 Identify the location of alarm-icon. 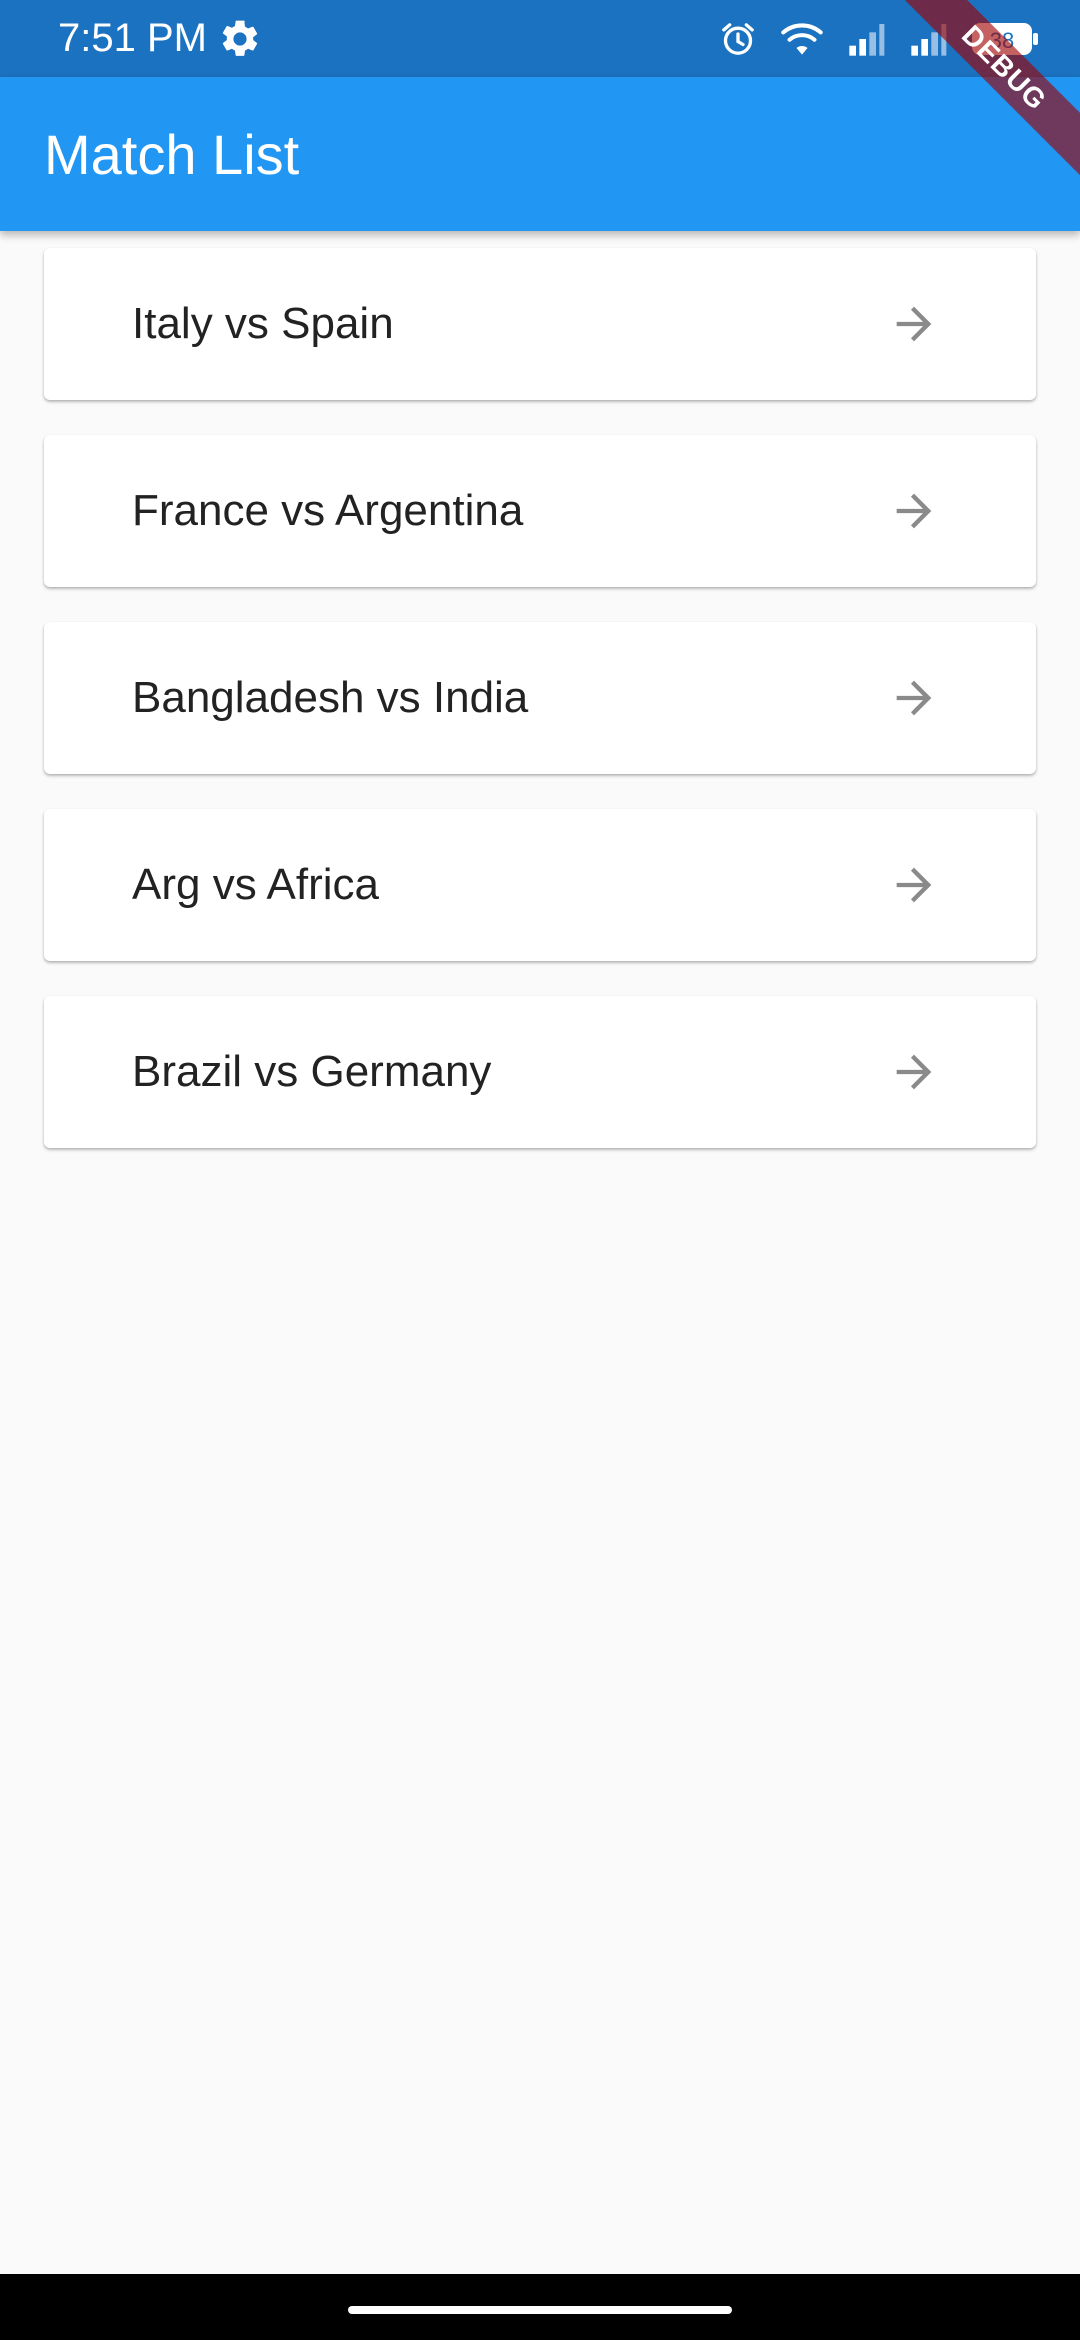
(738, 39).